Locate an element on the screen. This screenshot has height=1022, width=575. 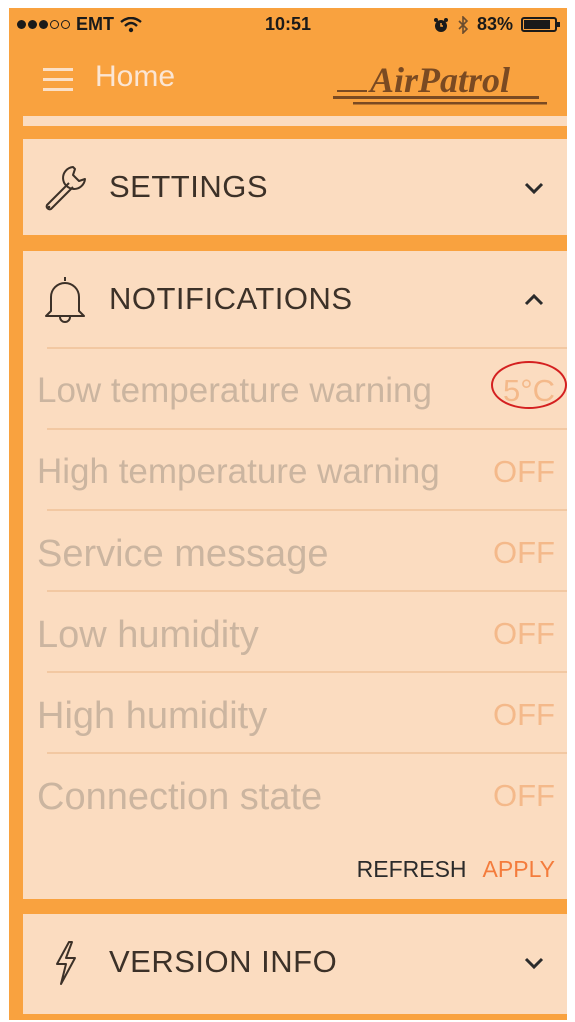
notifications-header: NOTIFICATIONS is located at coordinates (295, 299).